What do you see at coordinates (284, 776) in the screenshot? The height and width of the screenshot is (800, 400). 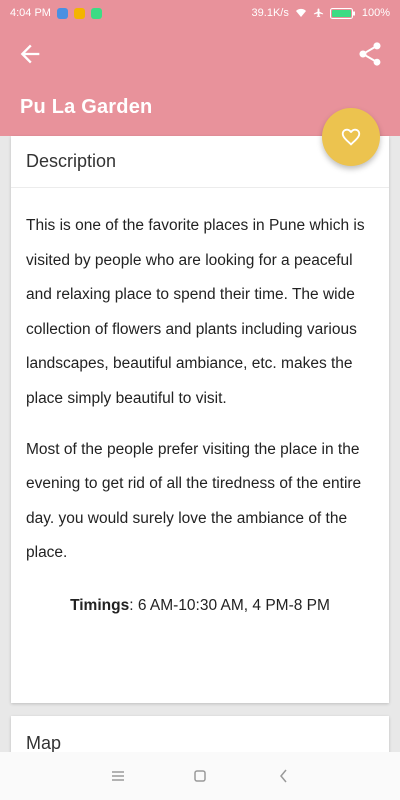 I see `back-chevron-icon` at bounding box center [284, 776].